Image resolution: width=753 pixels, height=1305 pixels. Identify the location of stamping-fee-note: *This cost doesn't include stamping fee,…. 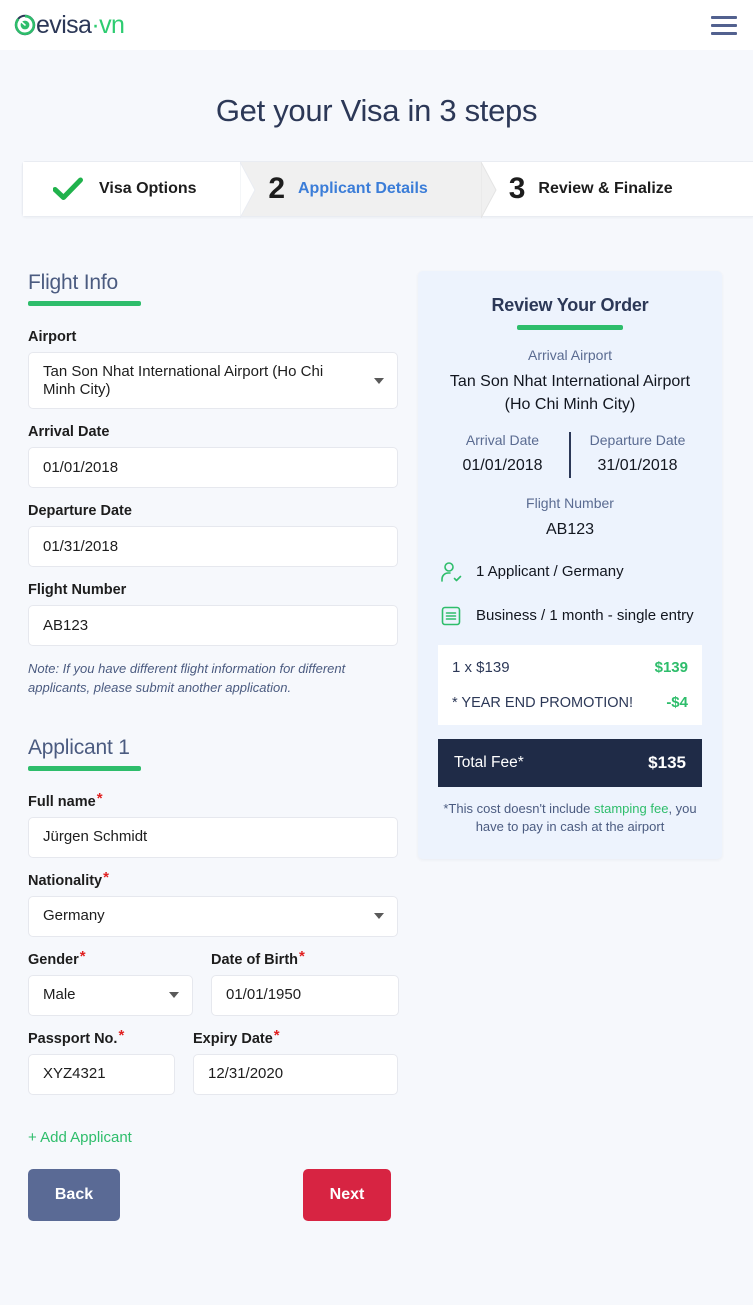
(570, 818).